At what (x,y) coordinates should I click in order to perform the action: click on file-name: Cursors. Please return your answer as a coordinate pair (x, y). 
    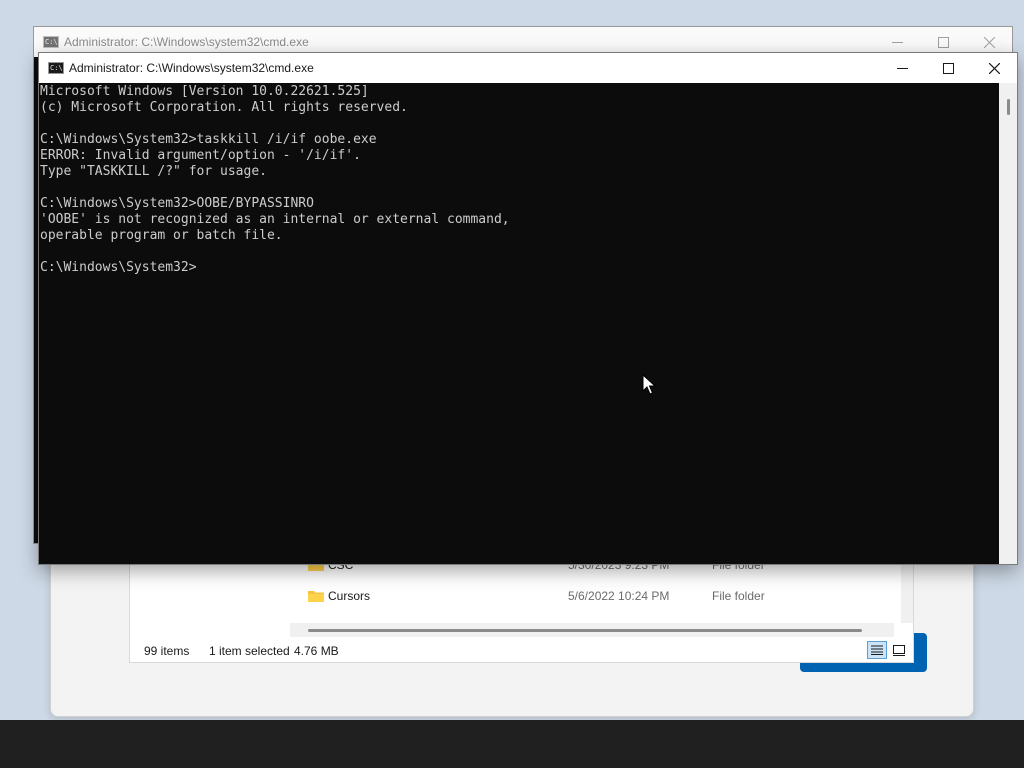
    Looking at the image, I should click on (349, 596).